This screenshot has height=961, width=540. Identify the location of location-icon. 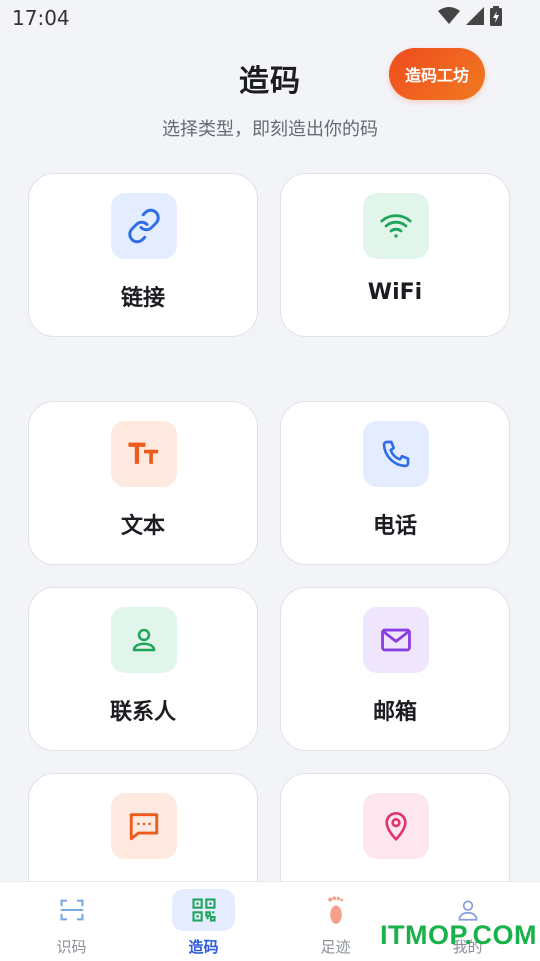
(396, 826).